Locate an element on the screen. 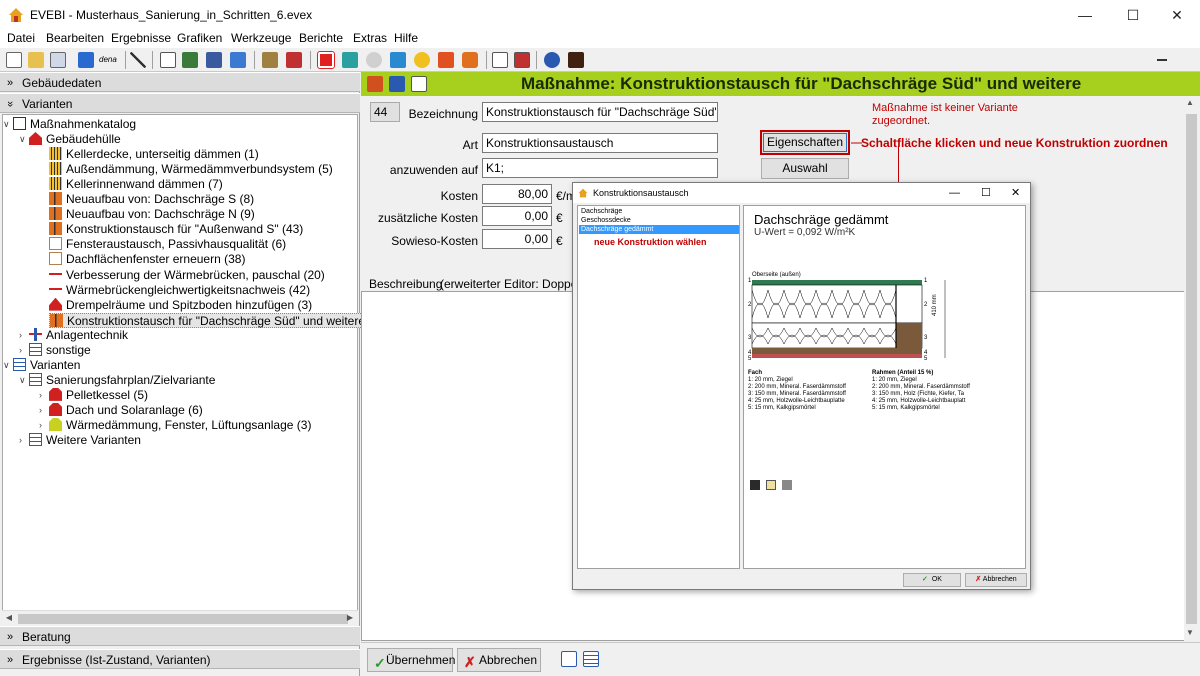 This screenshot has height=676, width=1200. wand-icon is located at coordinates (138, 60).